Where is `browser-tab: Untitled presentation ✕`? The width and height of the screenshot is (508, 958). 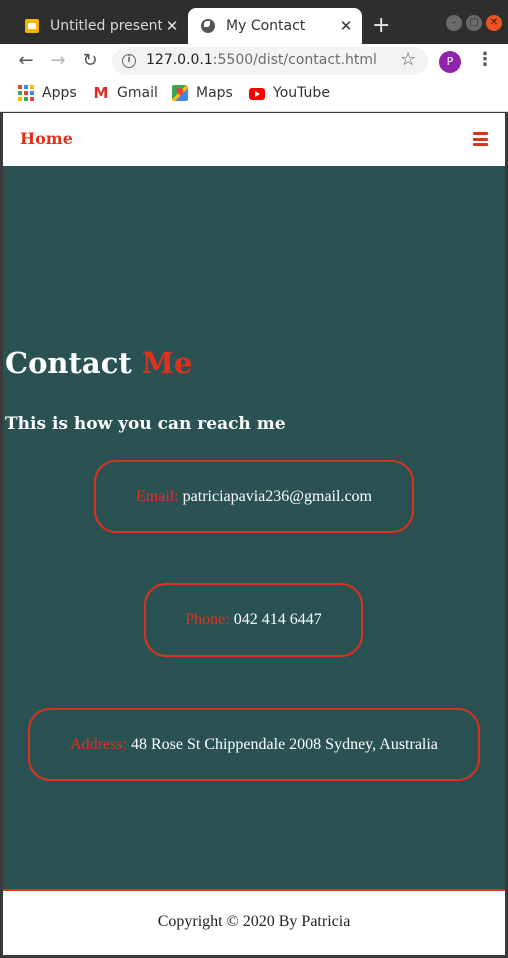
browser-tab: Untitled presentation ✕ is located at coordinates (100, 26).